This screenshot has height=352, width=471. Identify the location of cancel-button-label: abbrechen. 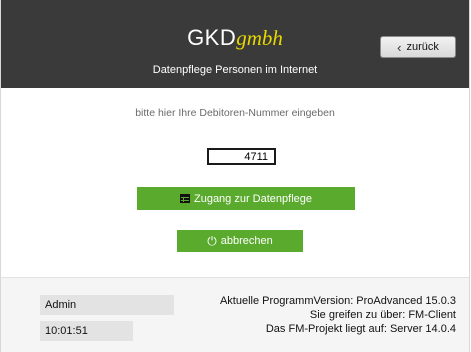
(246, 241).